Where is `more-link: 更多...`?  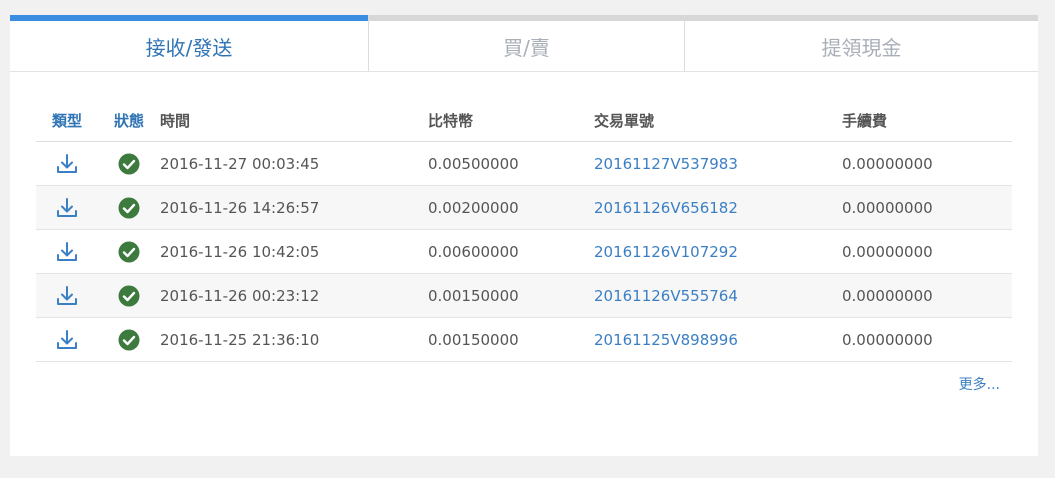 more-link: 更多... is located at coordinates (979, 384).